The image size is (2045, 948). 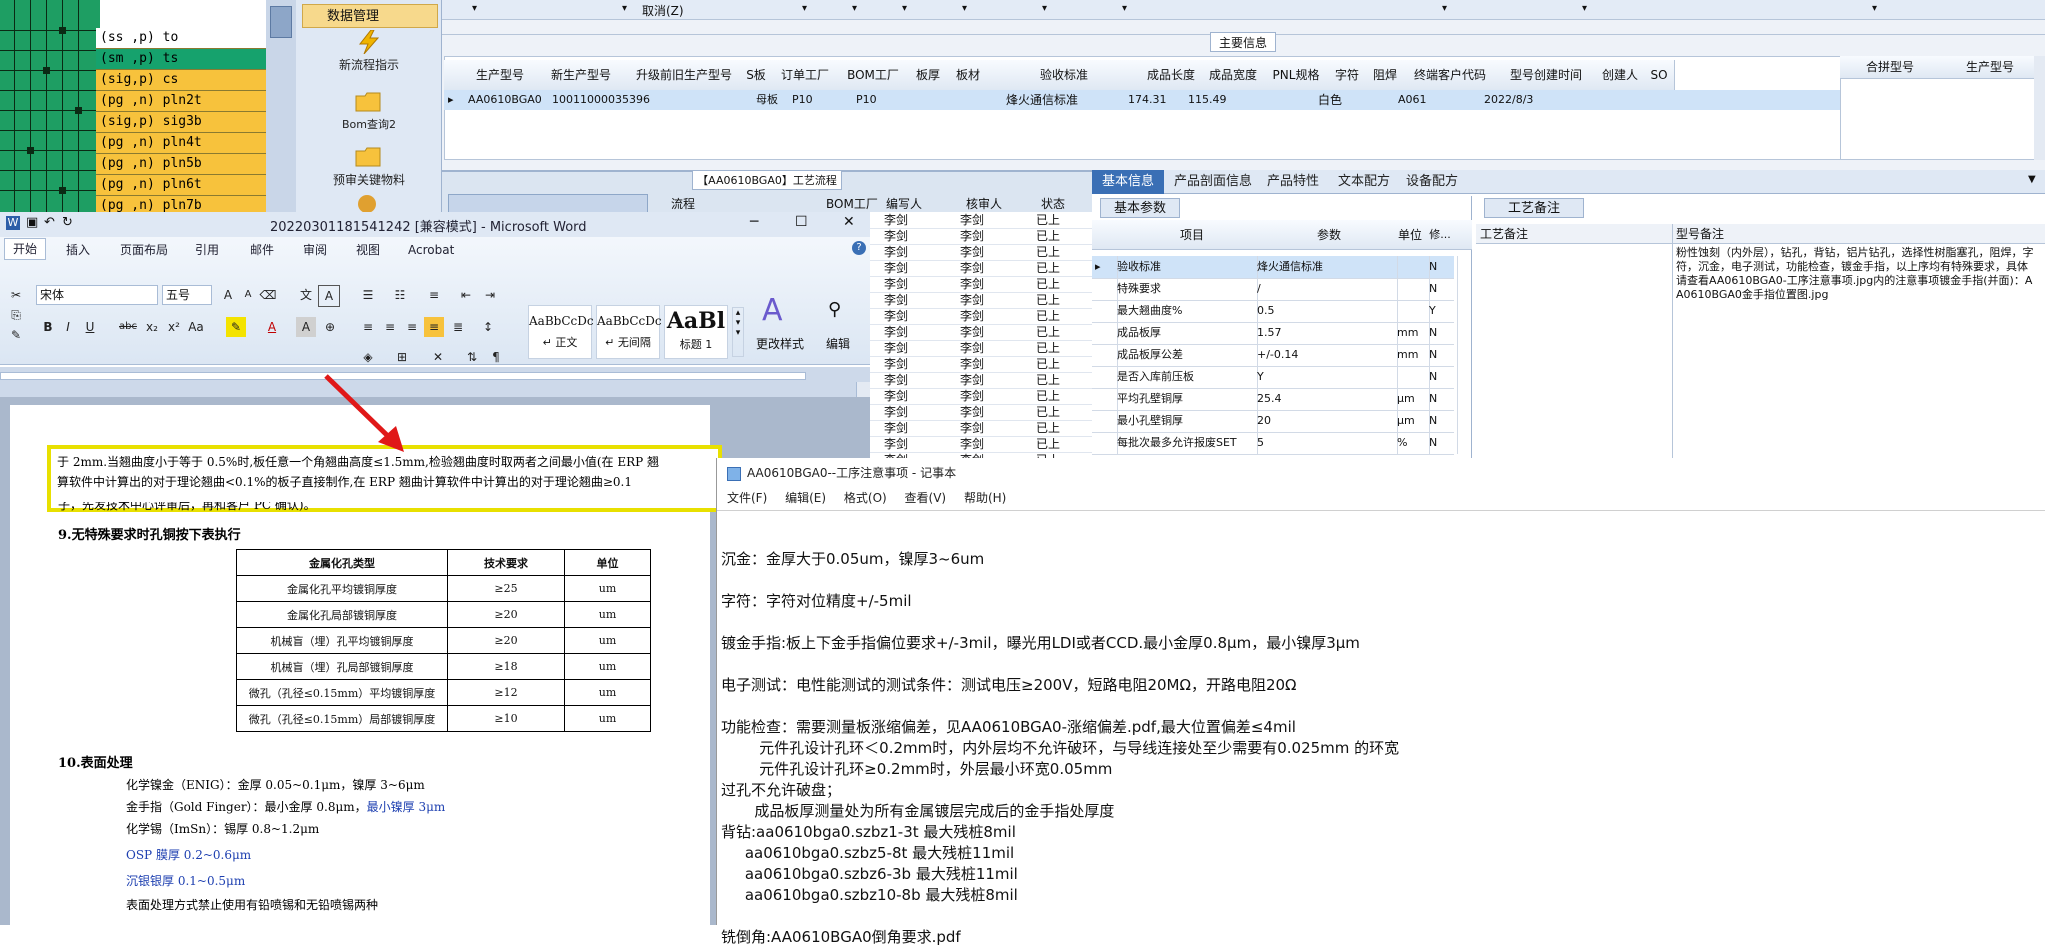 What do you see at coordinates (2032, 179) in the screenshot?
I see `chevron-down-icon: ▼` at bounding box center [2032, 179].